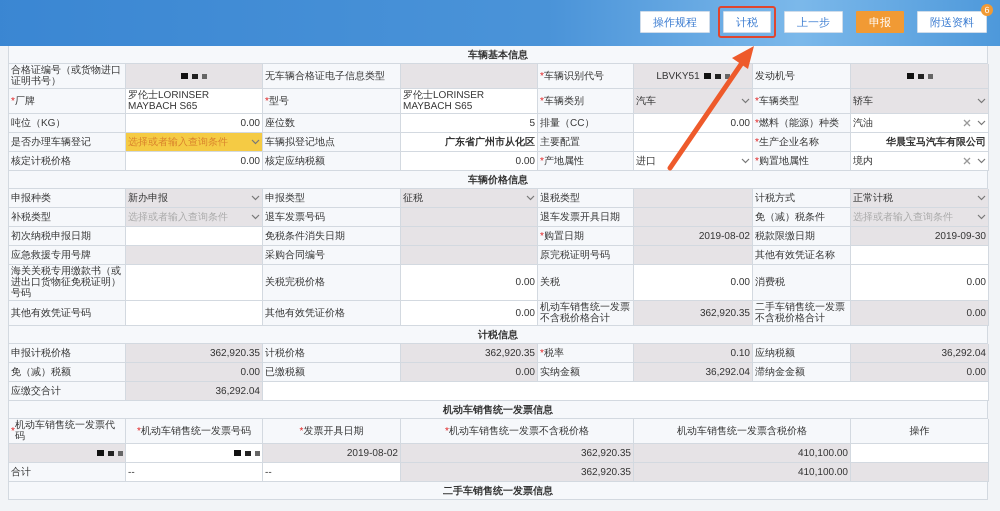  I want to click on toolbar-button: 上一步, so click(813, 22).